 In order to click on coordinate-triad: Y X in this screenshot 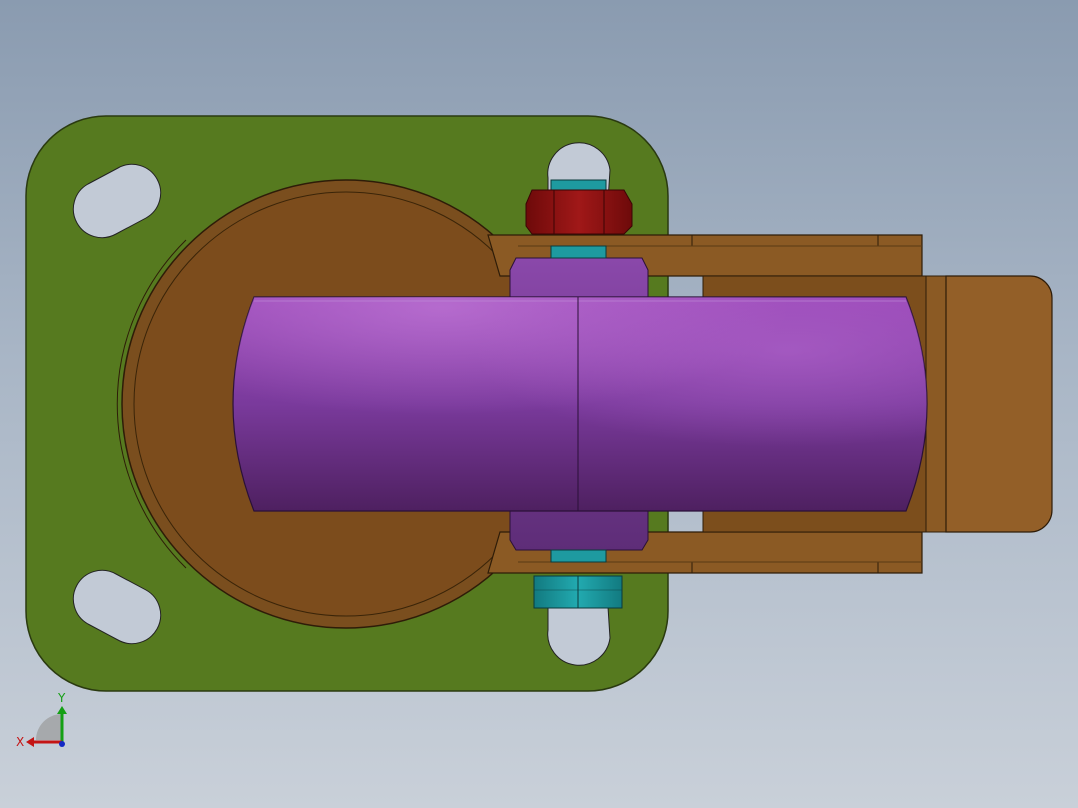, I will do `click(41, 720)`.